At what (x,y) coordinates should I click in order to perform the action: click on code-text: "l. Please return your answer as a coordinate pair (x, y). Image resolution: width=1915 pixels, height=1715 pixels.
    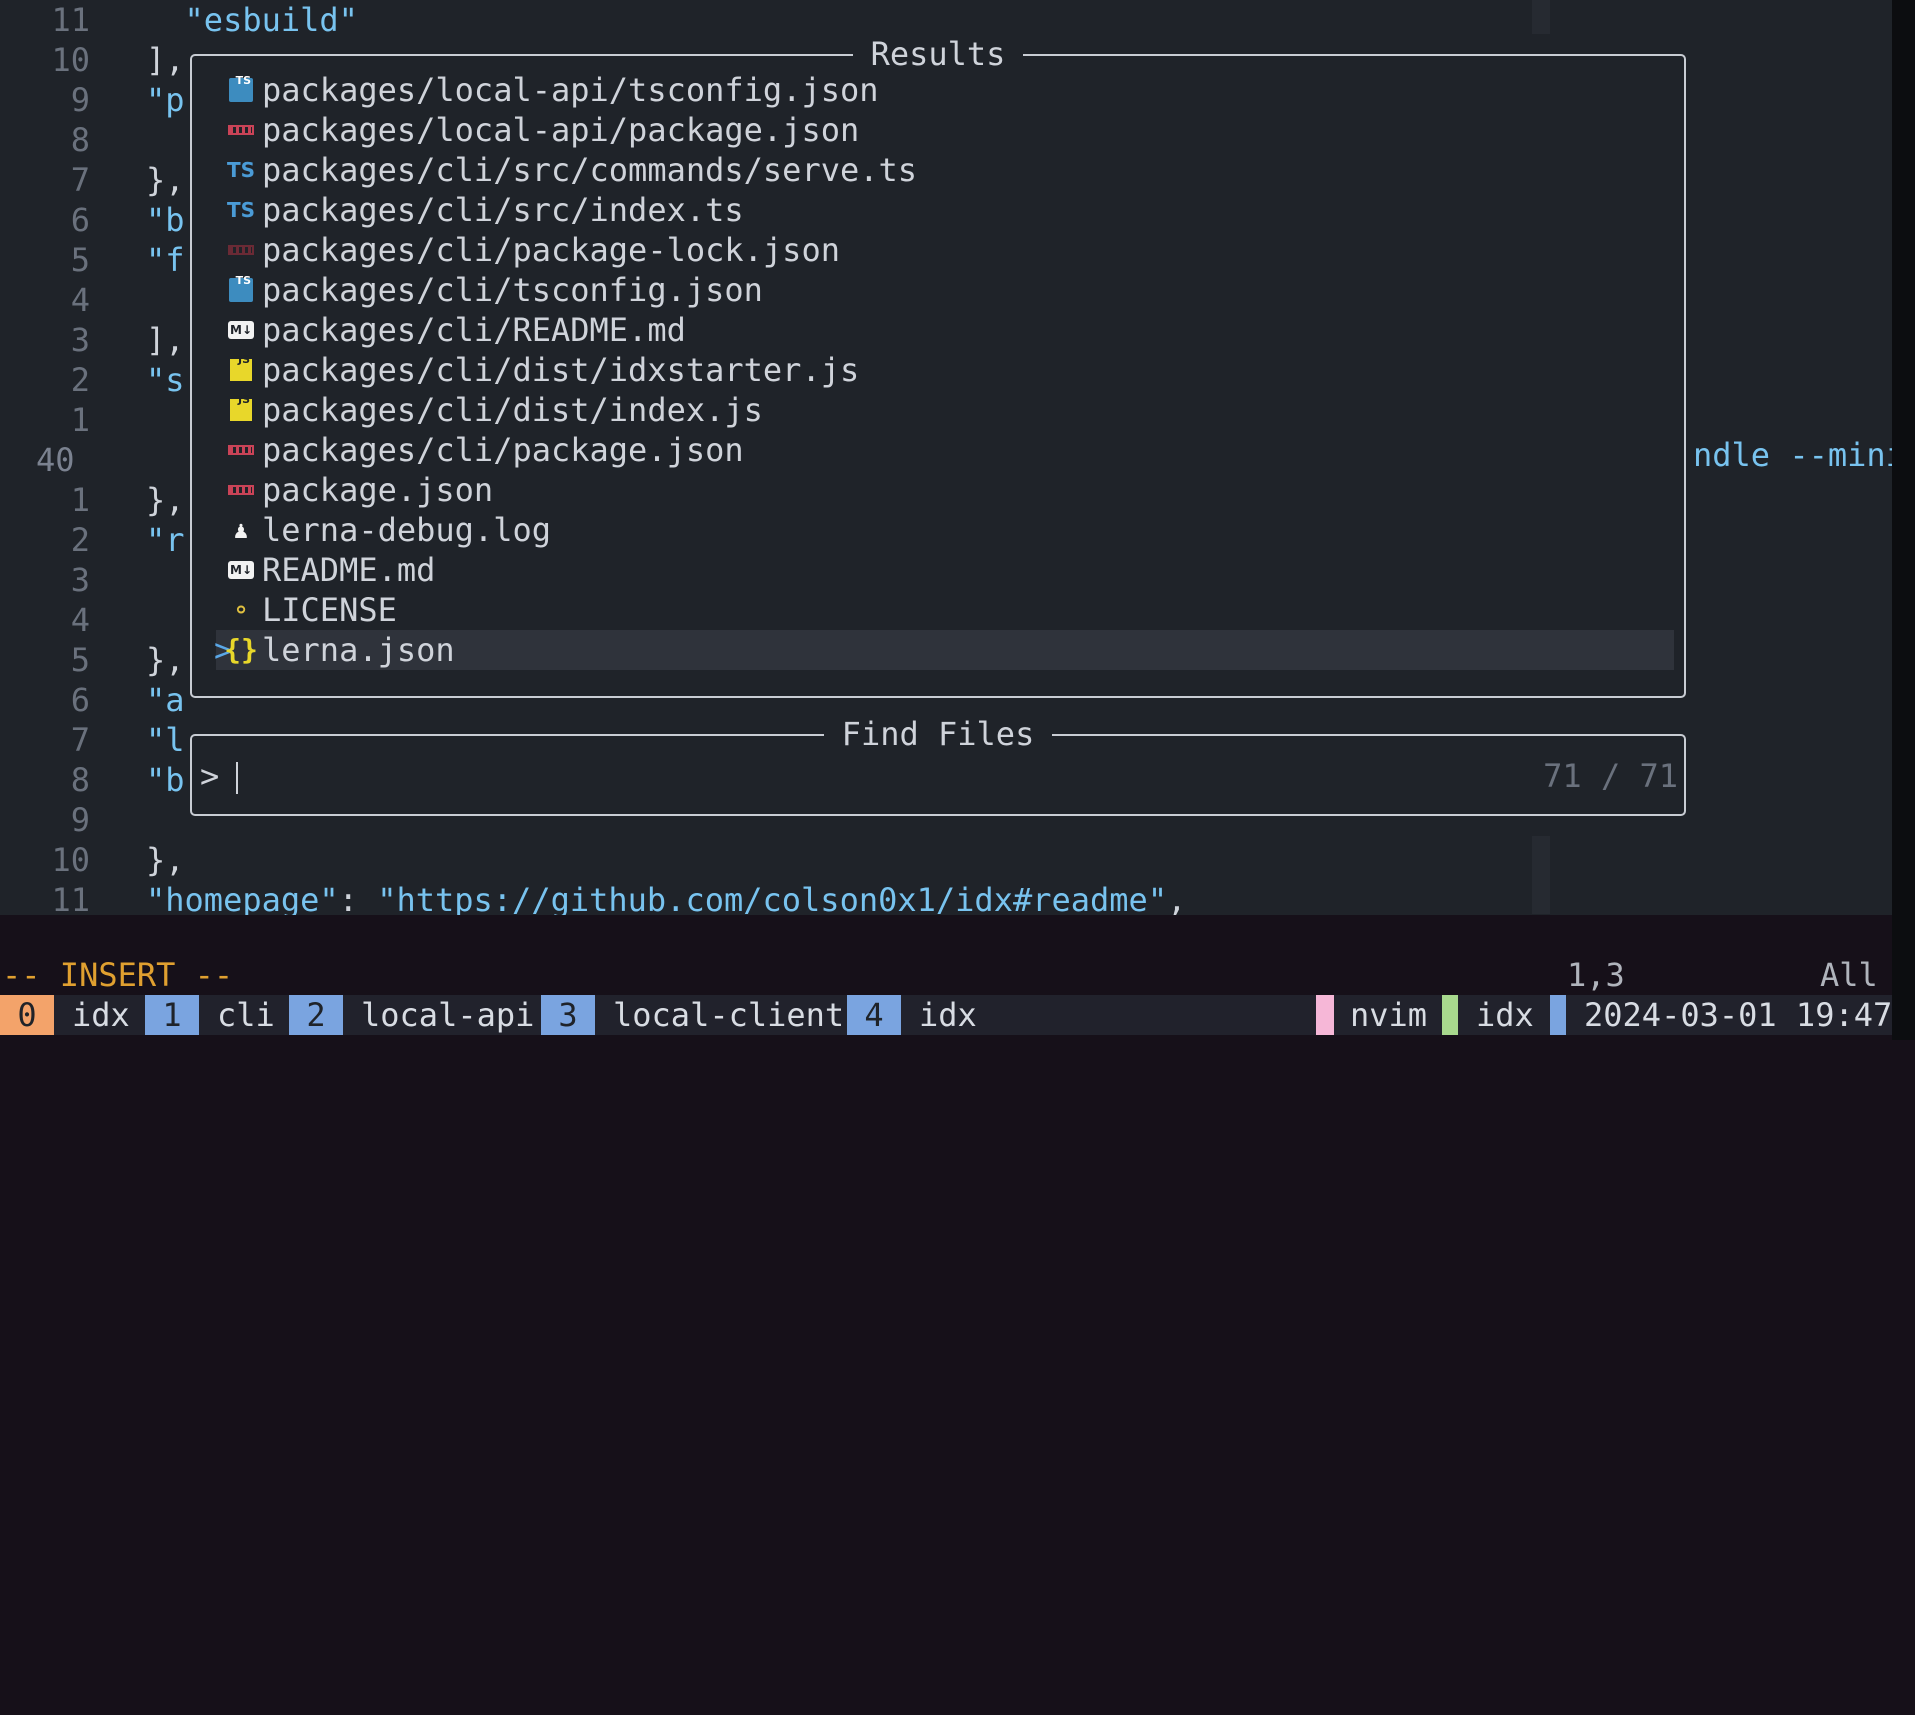
    Looking at the image, I should click on (165, 740).